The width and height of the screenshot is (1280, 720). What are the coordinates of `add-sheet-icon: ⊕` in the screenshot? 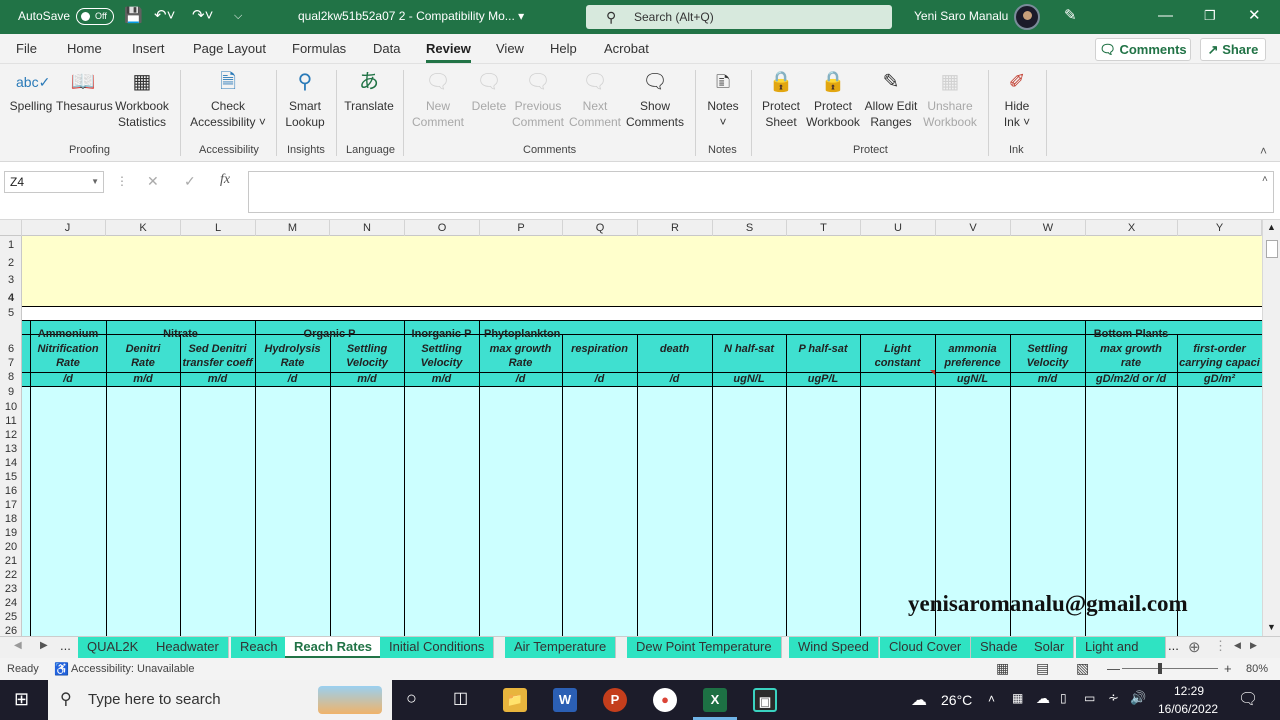 It's located at (1194, 647).